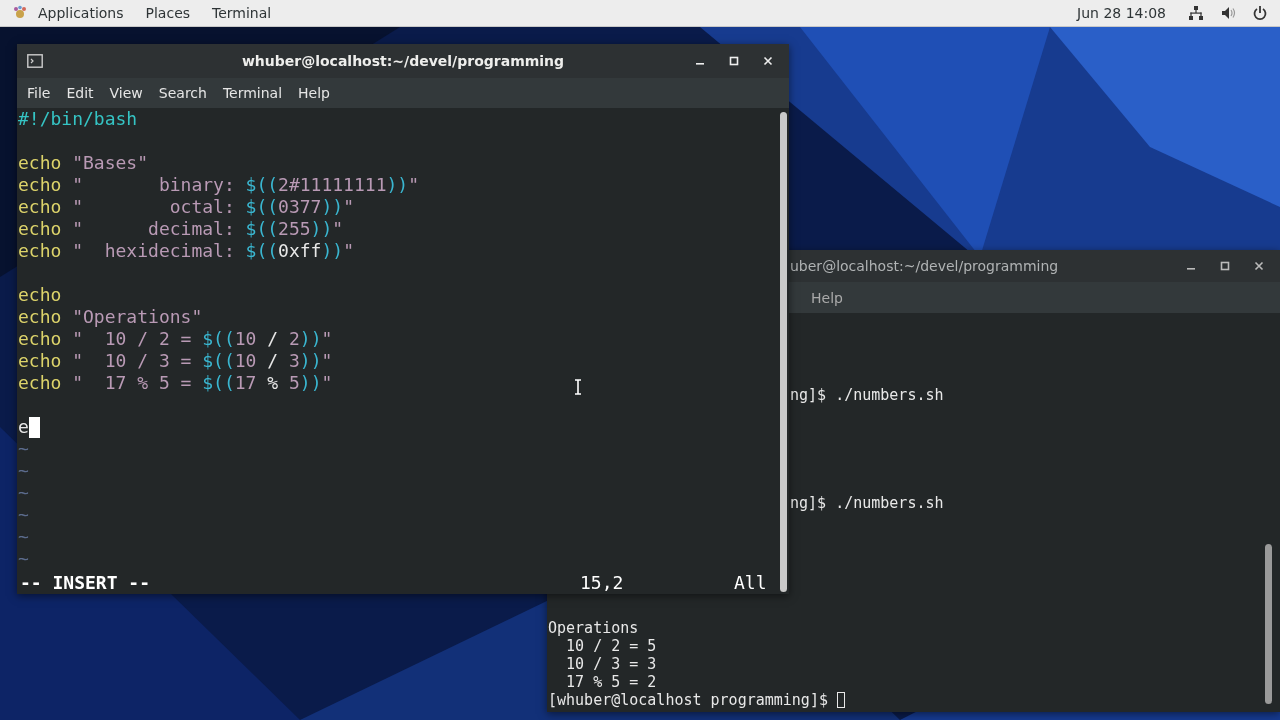 This screenshot has height=720, width=1280. Describe the element at coordinates (688, 700) in the screenshot. I see `terminal-line: [whuber@localhost programming]$` at that location.